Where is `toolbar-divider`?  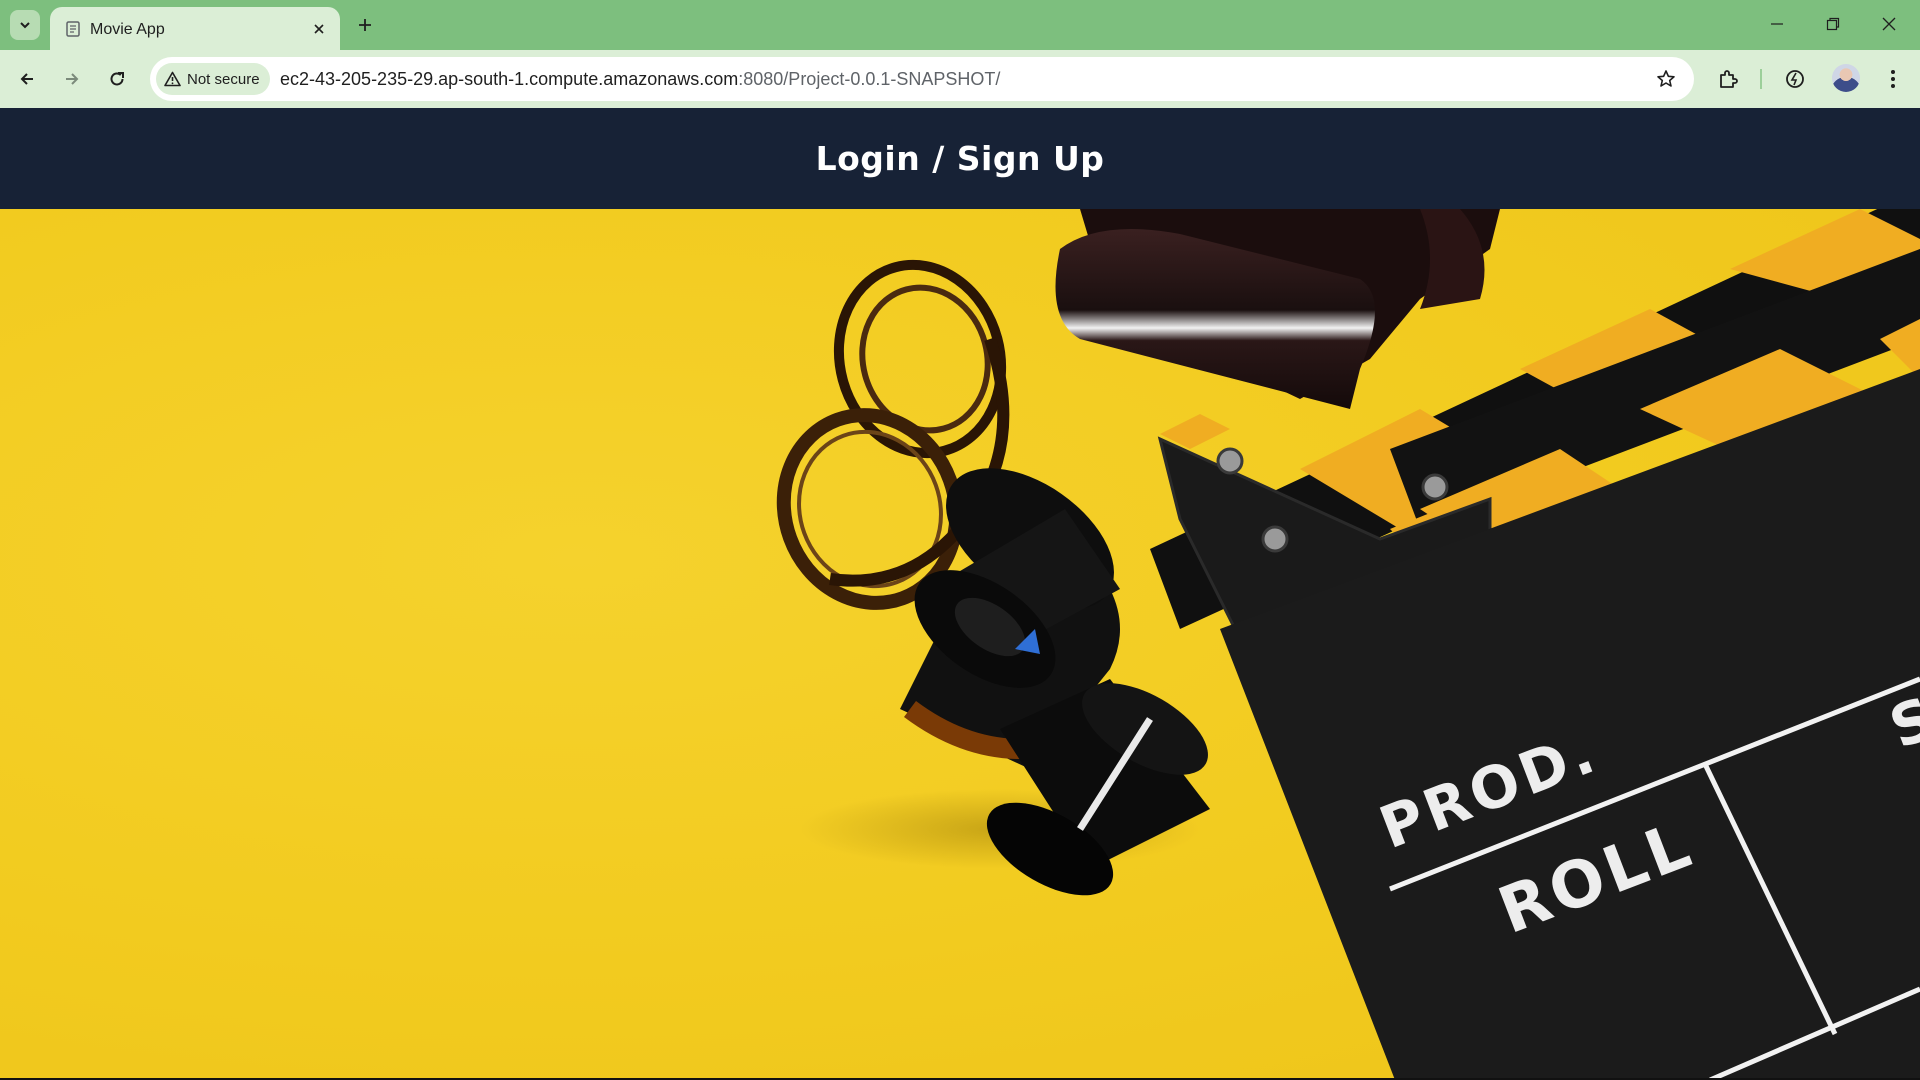 toolbar-divider is located at coordinates (1761, 79).